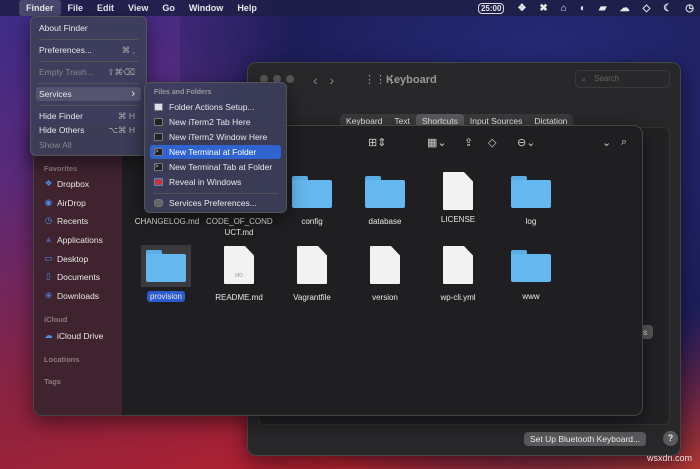  I want to click on menu-item-new-terminal-tab: > New Terminal Tab at Folder, so click(215, 167).